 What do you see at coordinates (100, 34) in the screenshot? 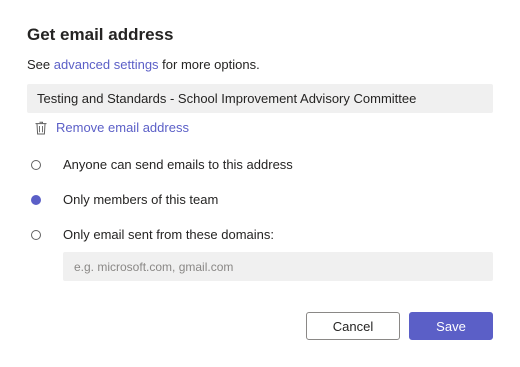
I see `dialog-title: Get email address` at bounding box center [100, 34].